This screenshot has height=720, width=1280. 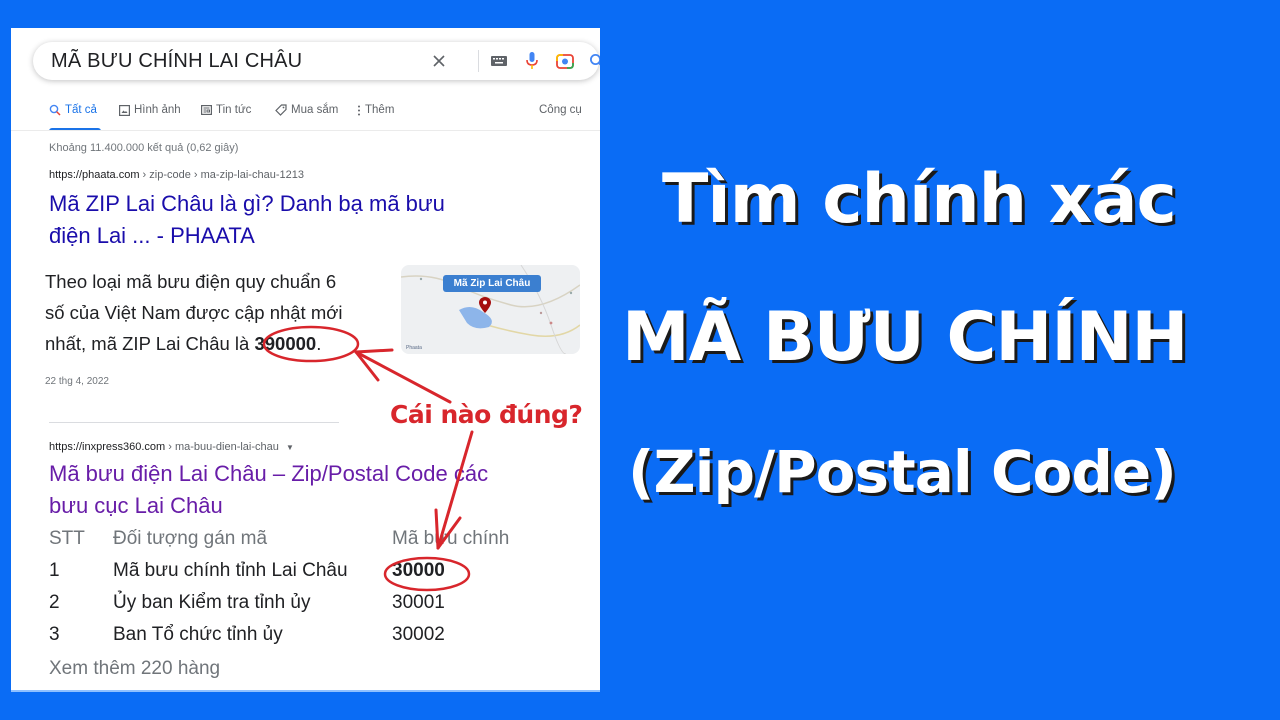 What do you see at coordinates (54, 570) in the screenshot?
I see `table-cell: 1` at bounding box center [54, 570].